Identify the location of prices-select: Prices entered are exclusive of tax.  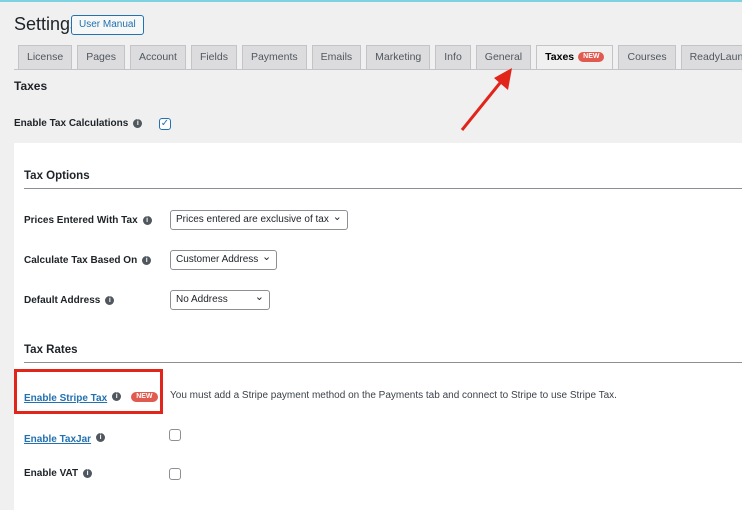
(259, 219).